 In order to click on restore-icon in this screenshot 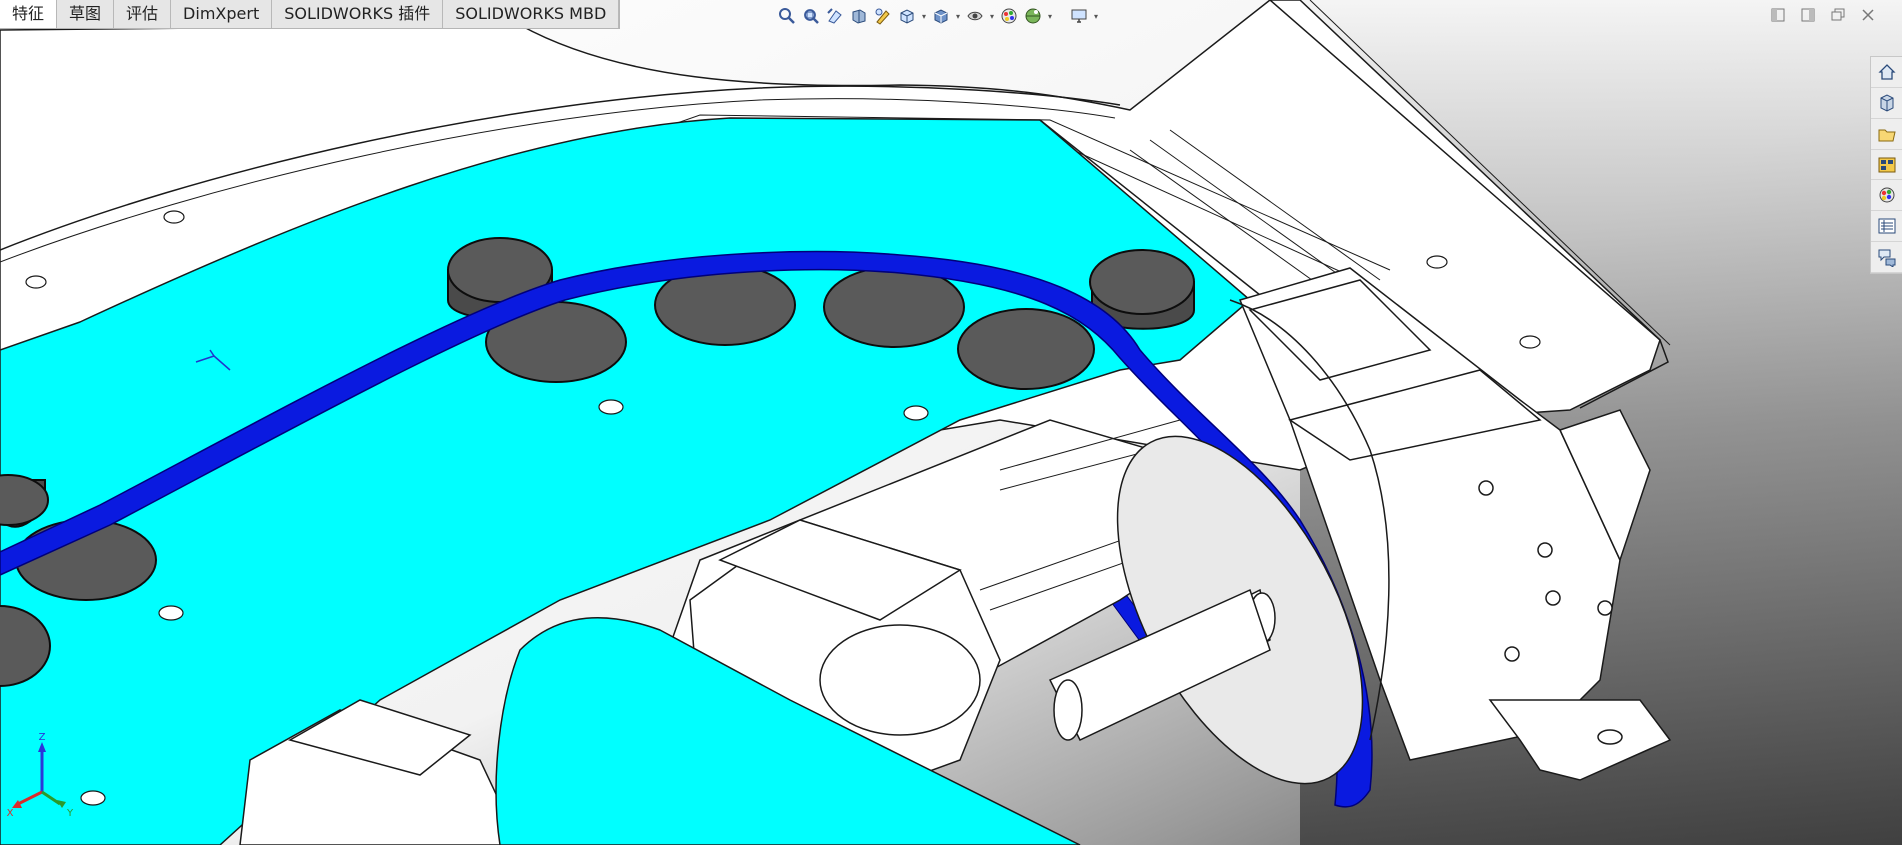, I will do `click(1838, 15)`.